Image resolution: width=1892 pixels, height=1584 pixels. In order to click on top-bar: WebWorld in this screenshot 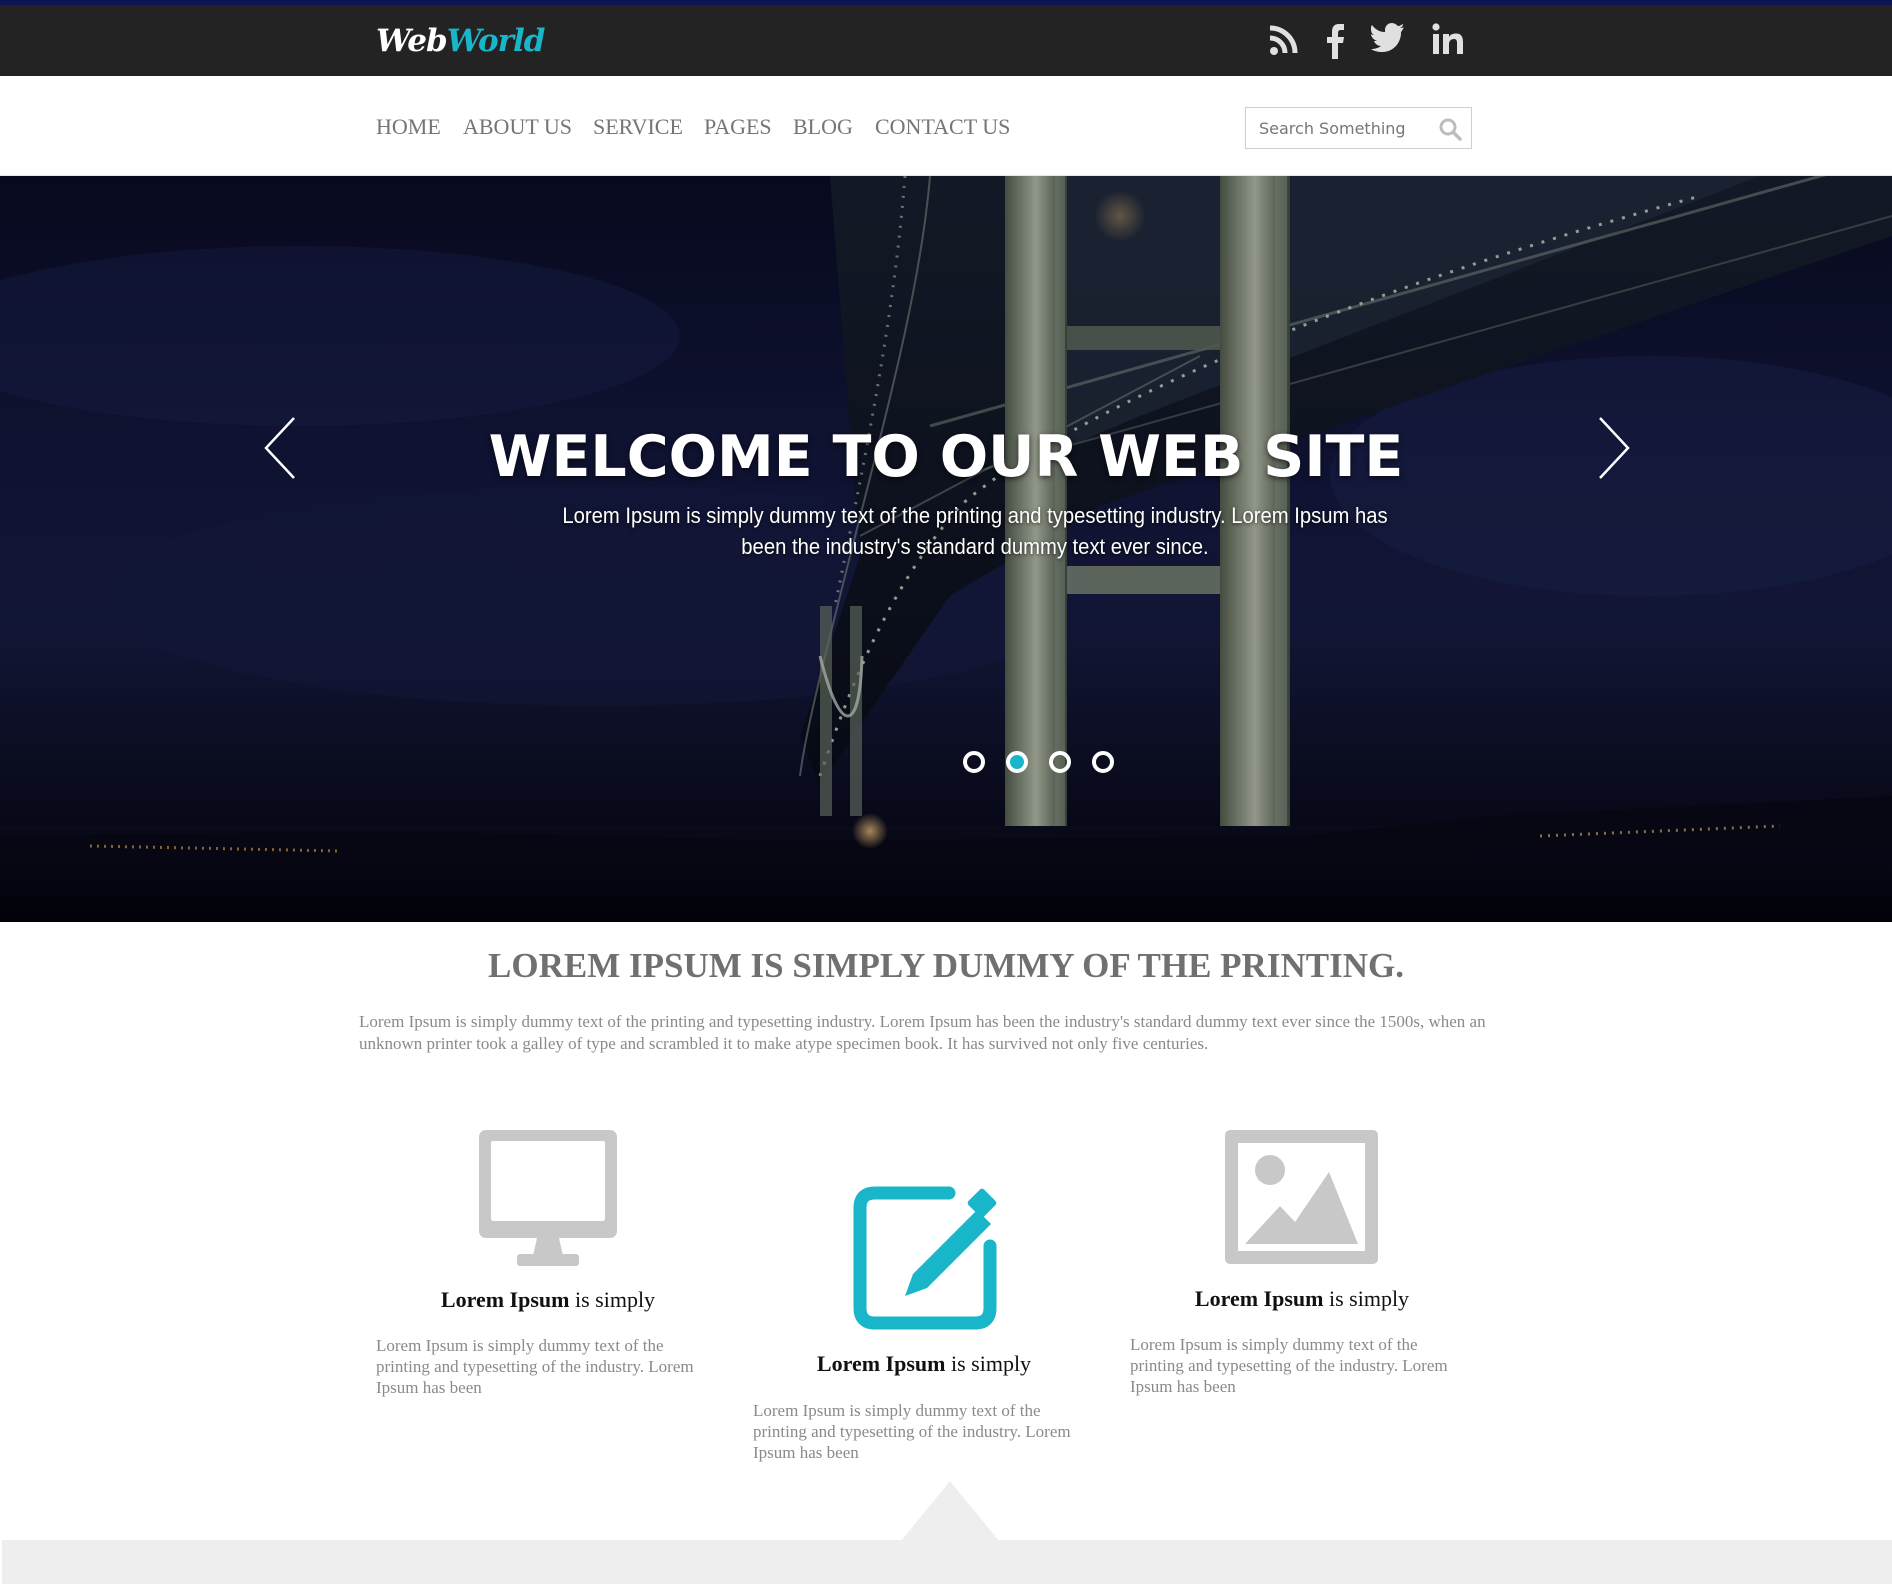, I will do `click(946, 38)`.